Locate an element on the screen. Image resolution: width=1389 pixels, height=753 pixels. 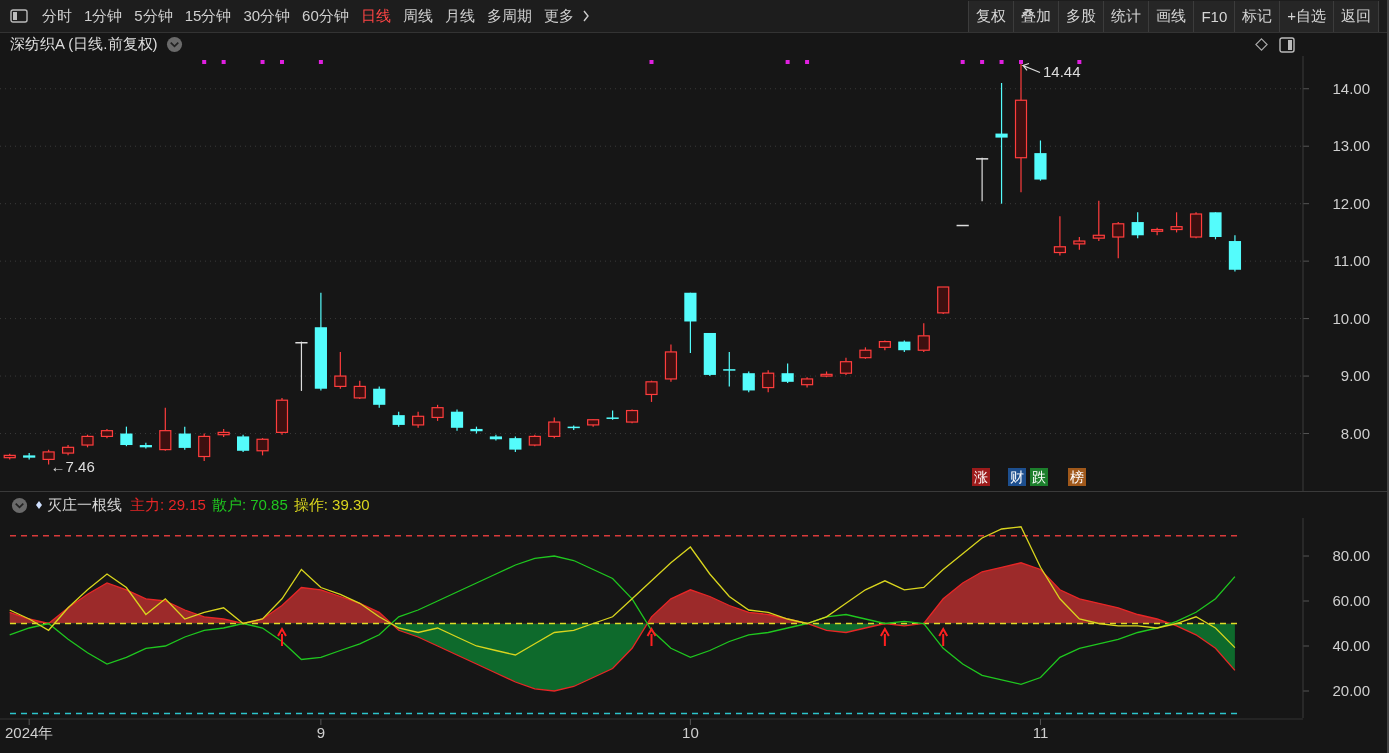
low-price-label: ←7.46 is located at coordinates (72, 466).